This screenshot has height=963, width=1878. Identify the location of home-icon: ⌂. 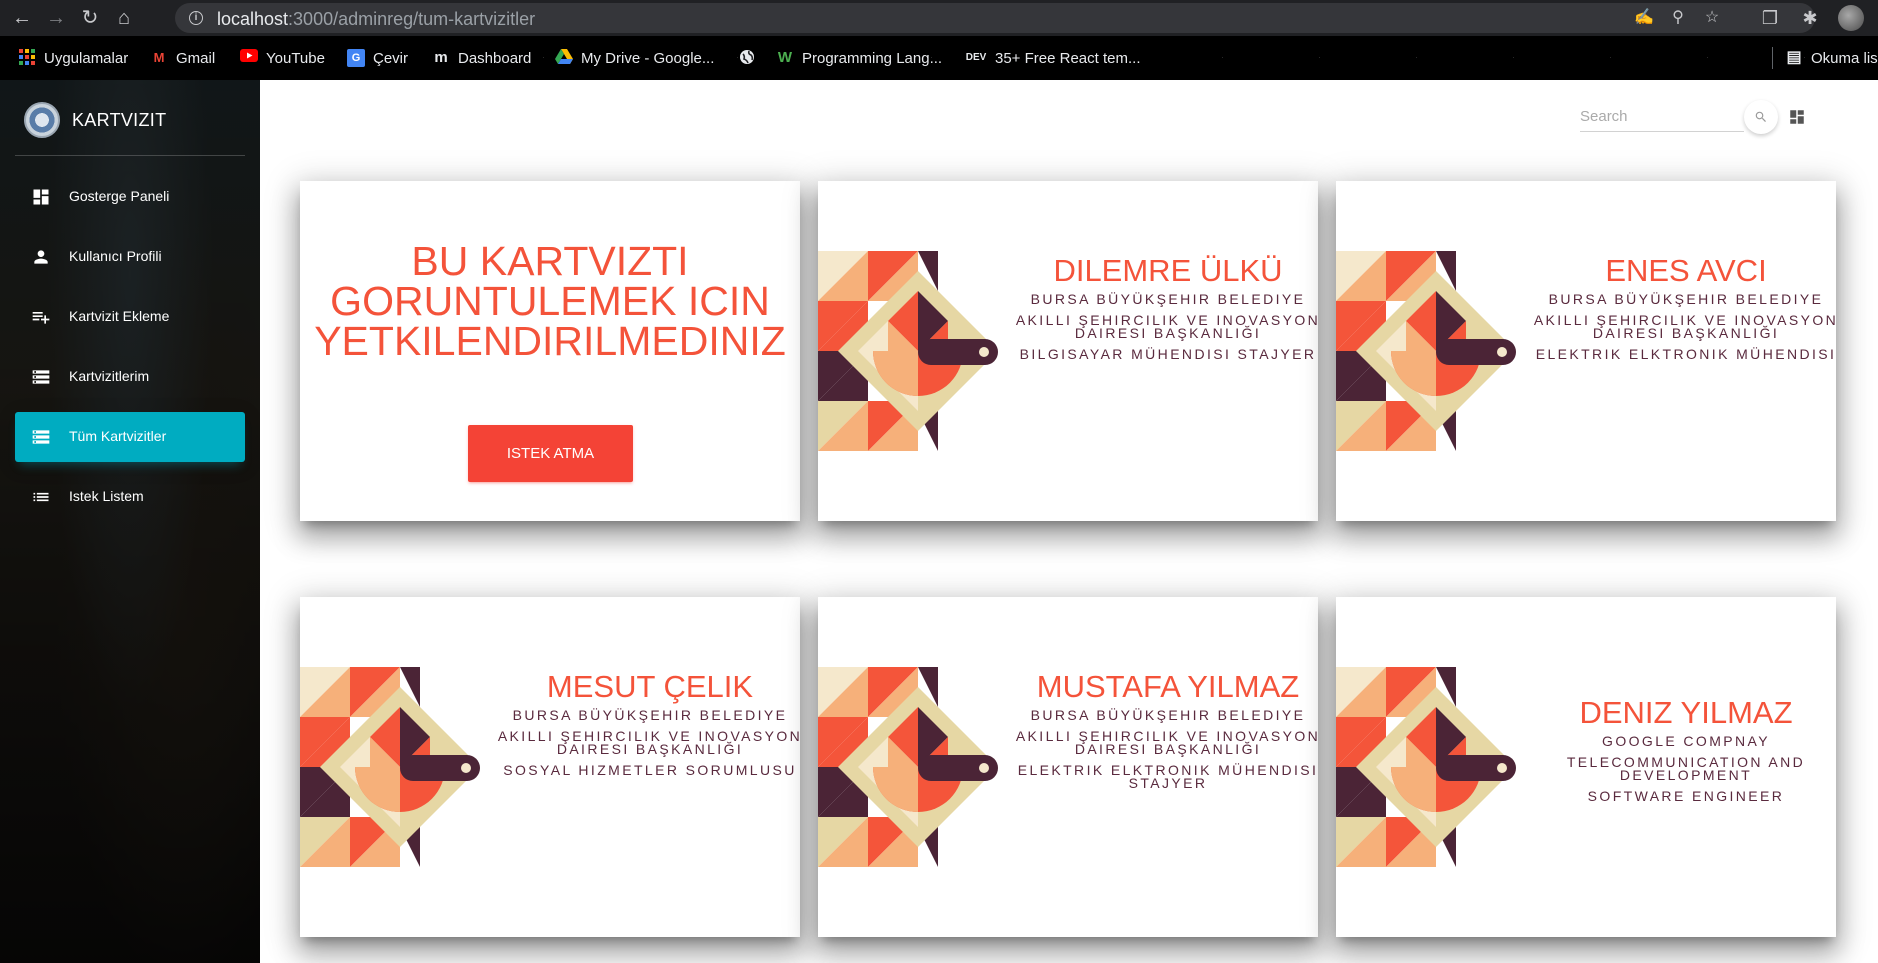
(124, 18).